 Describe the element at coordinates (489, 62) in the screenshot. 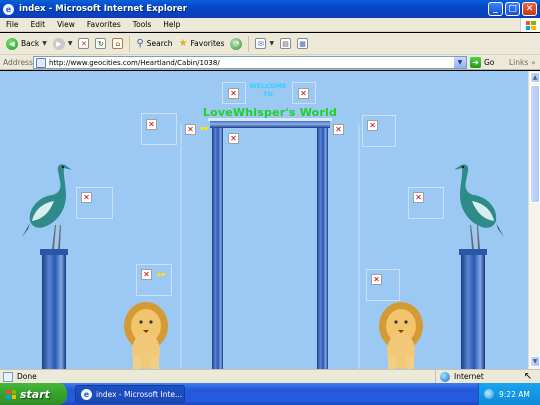

I see `go-label: Go` at that location.